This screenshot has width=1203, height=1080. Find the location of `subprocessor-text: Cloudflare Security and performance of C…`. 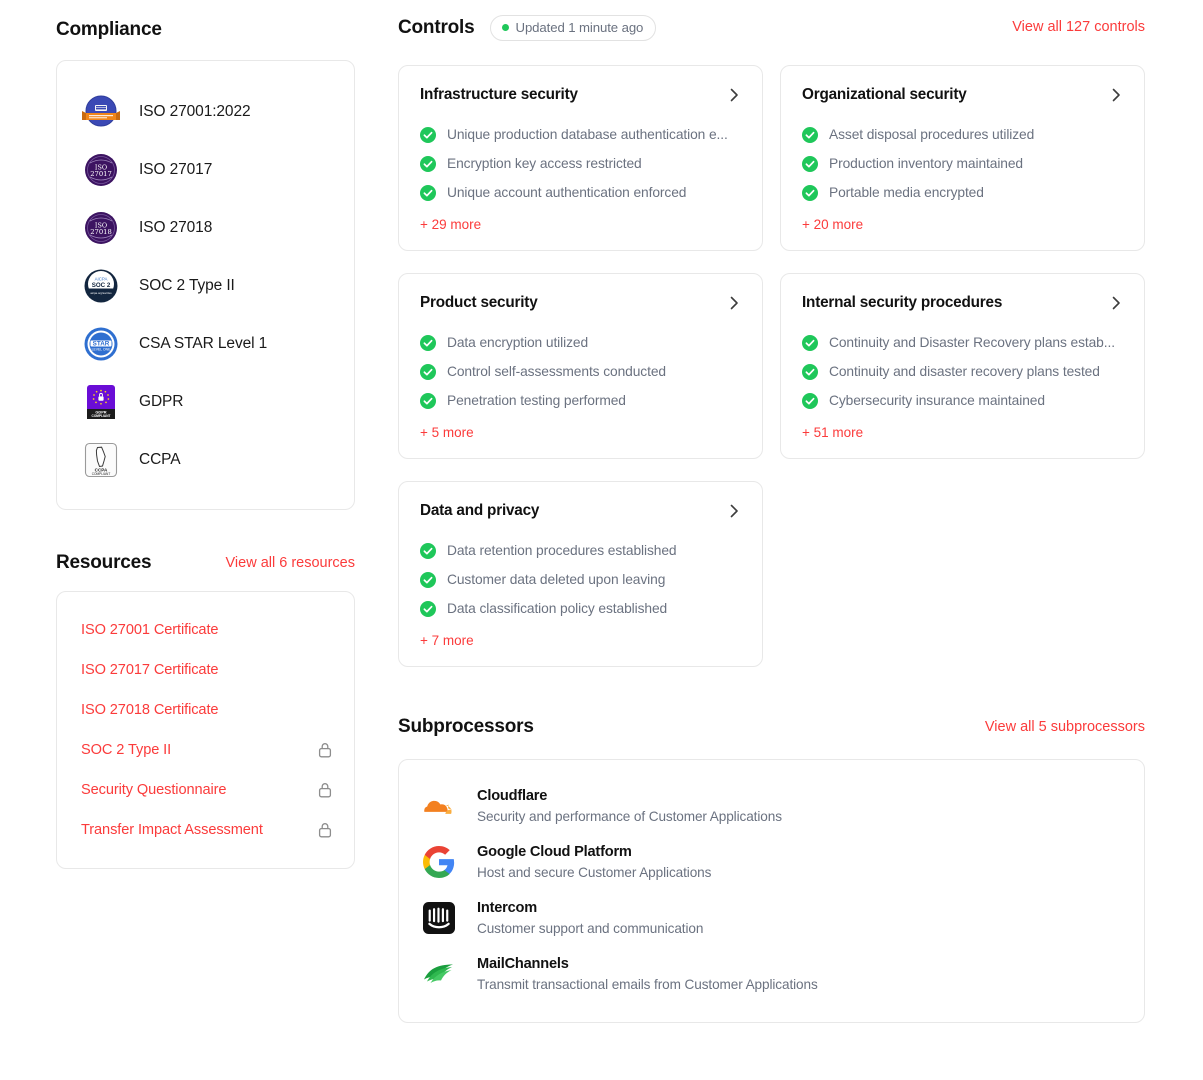

subprocessor-text: Cloudflare Security and performance of C… is located at coordinates (629, 806).